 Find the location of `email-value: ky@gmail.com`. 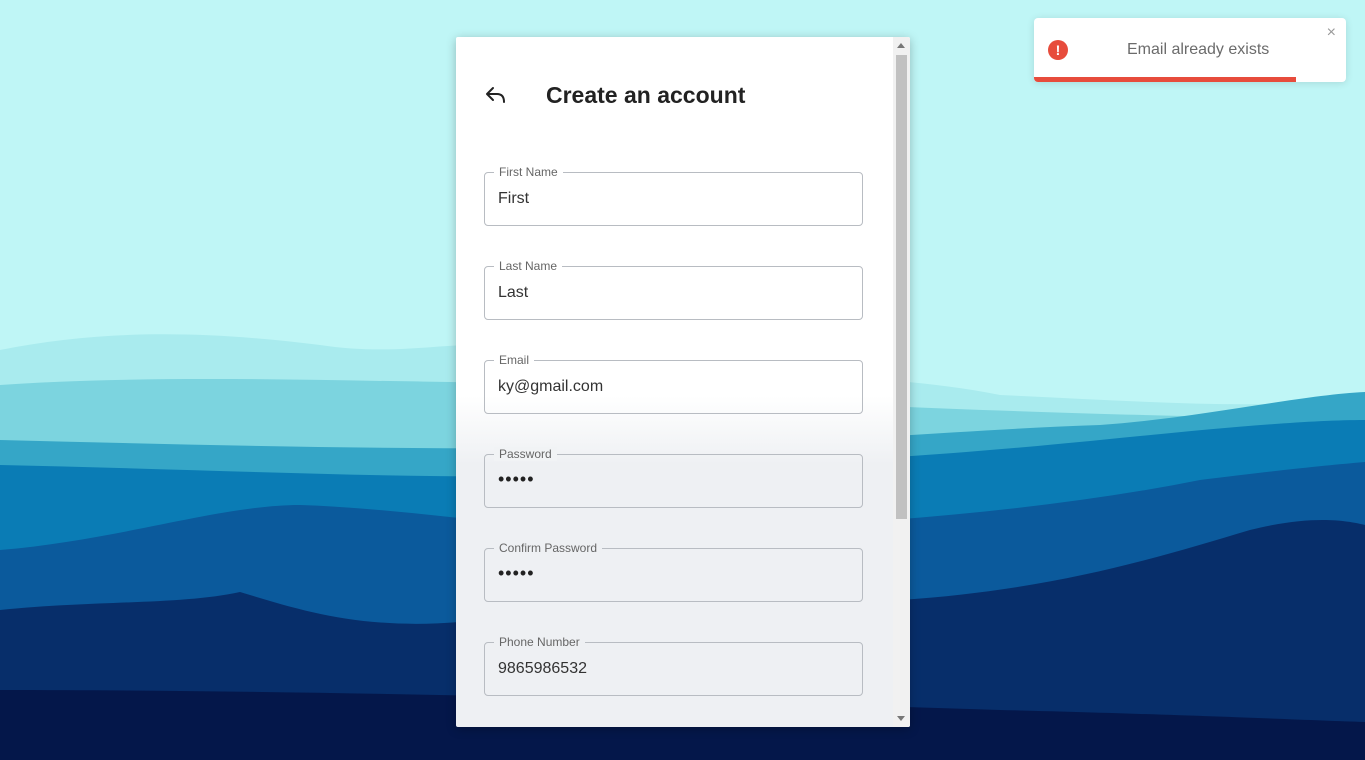

email-value: ky@gmail.com is located at coordinates (551, 386).